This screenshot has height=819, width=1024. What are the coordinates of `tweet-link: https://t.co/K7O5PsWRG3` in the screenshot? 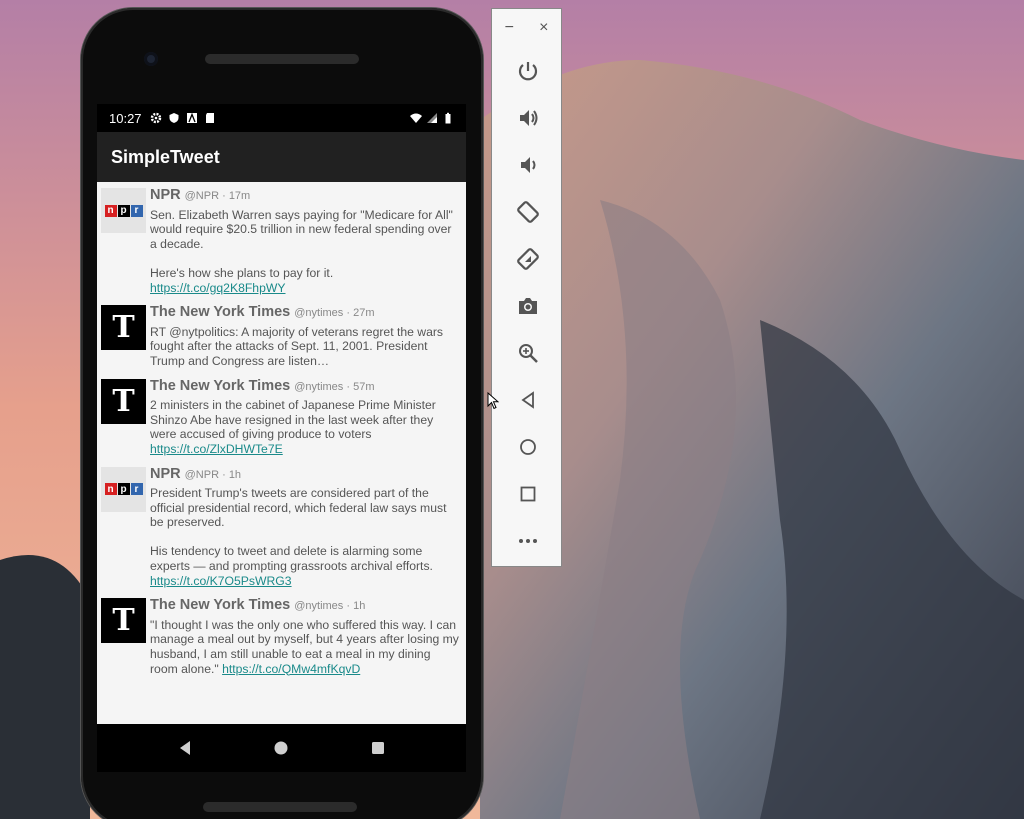 It's located at (221, 581).